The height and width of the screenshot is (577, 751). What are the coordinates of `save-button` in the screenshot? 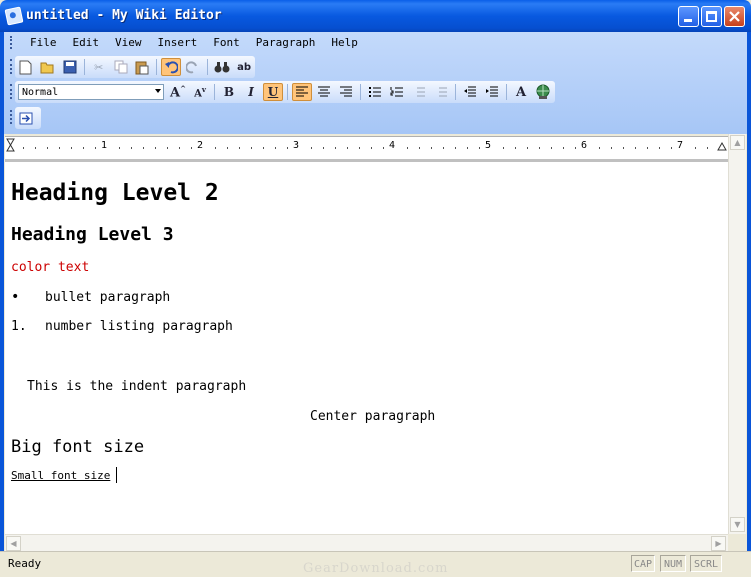 It's located at (70, 67).